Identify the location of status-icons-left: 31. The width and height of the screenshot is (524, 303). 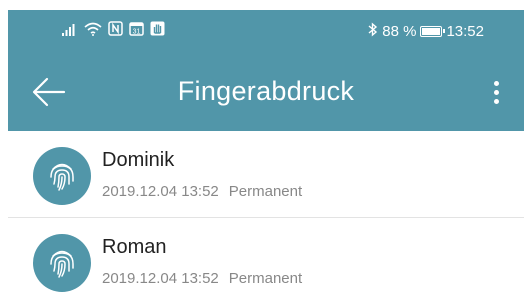
(113, 31).